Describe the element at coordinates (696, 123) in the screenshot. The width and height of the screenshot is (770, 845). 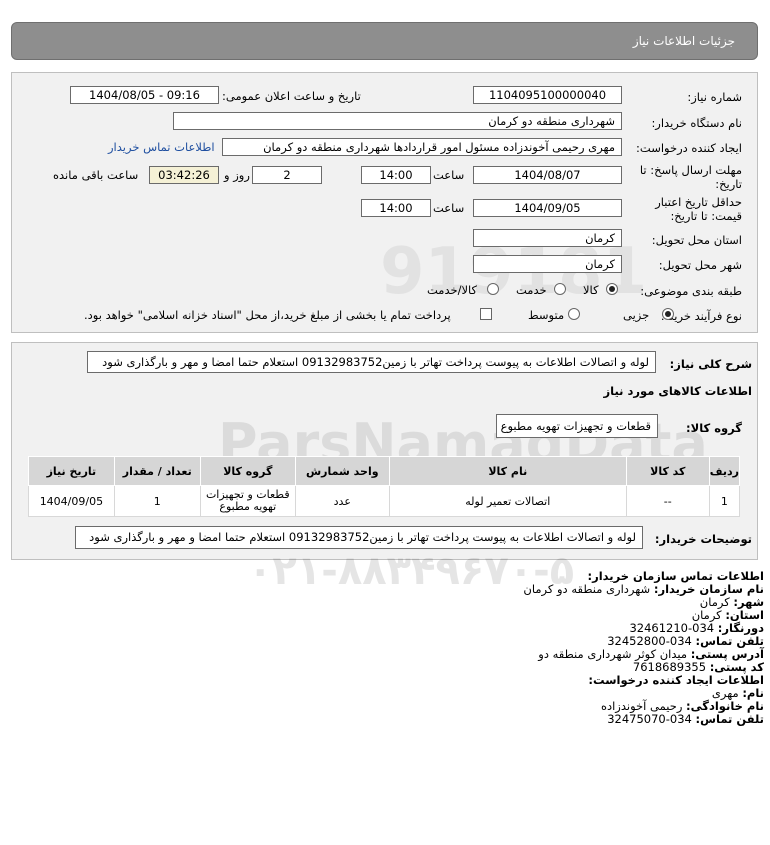
I see `buyer-org-label: نام دستگاه خریدار:` at that location.